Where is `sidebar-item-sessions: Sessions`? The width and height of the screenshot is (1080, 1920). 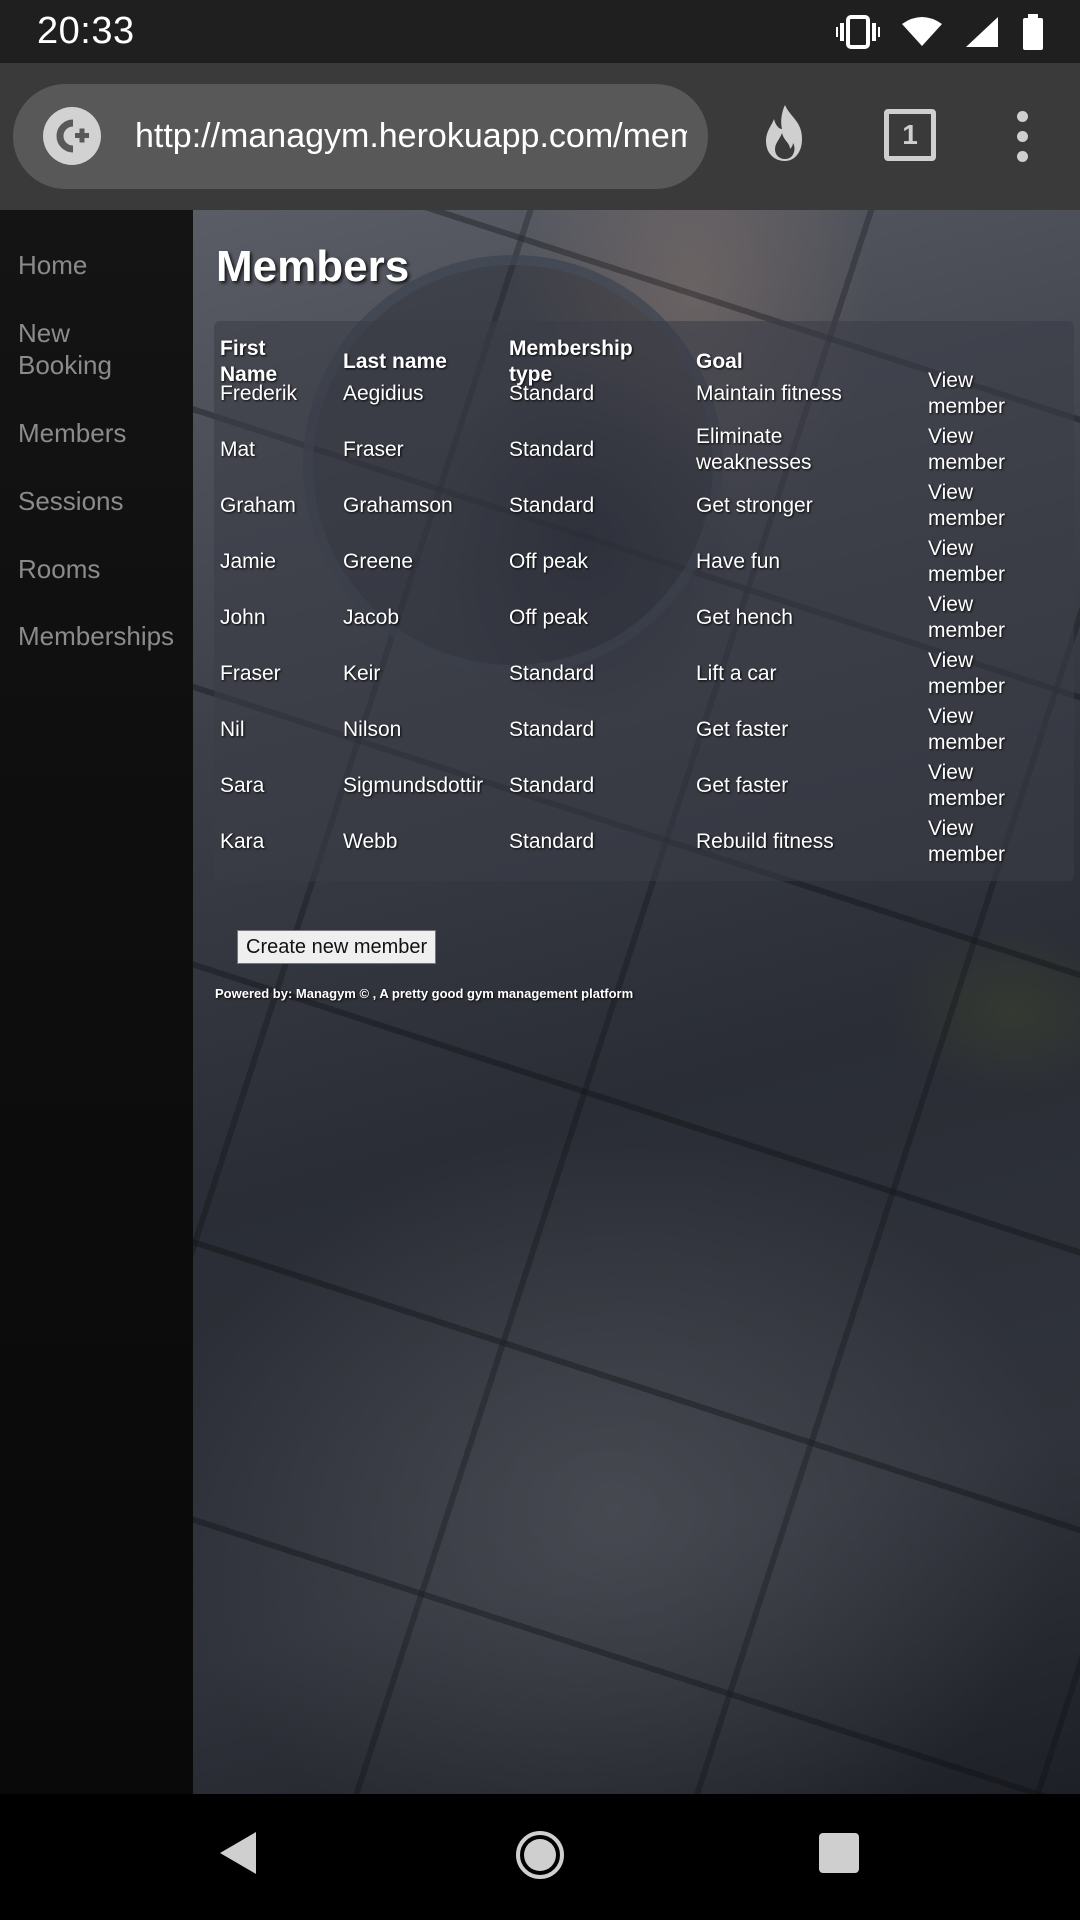
sidebar-item-sessions: Sessions is located at coordinates (71, 501).